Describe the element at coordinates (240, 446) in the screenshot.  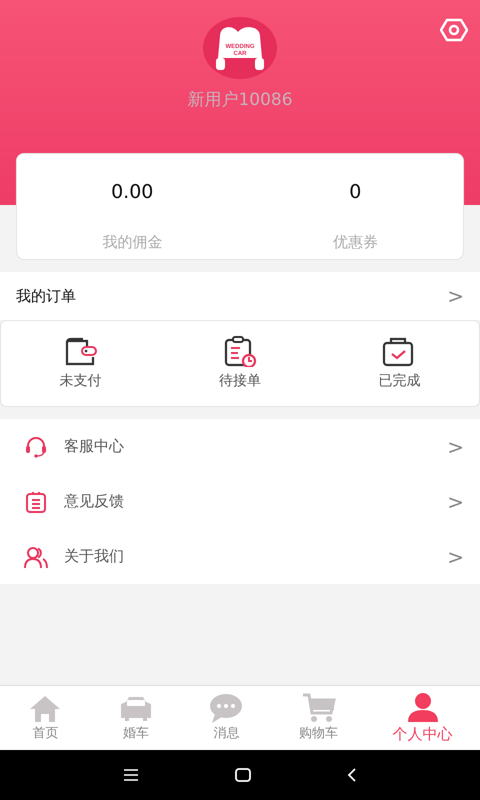
I see `menu-item: 客服中心 >` at that location.